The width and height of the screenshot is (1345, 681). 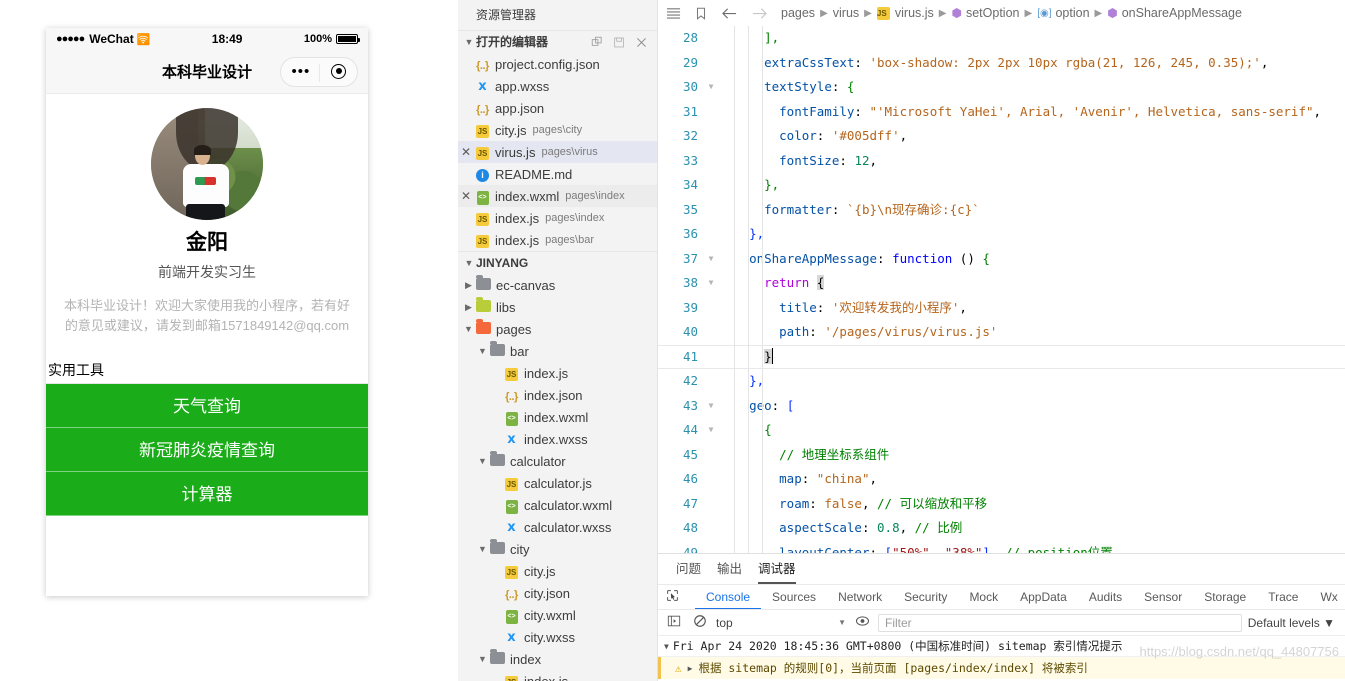 I want to click on breadcrumb-item: [◉] option, so click(x=1063, y=13).